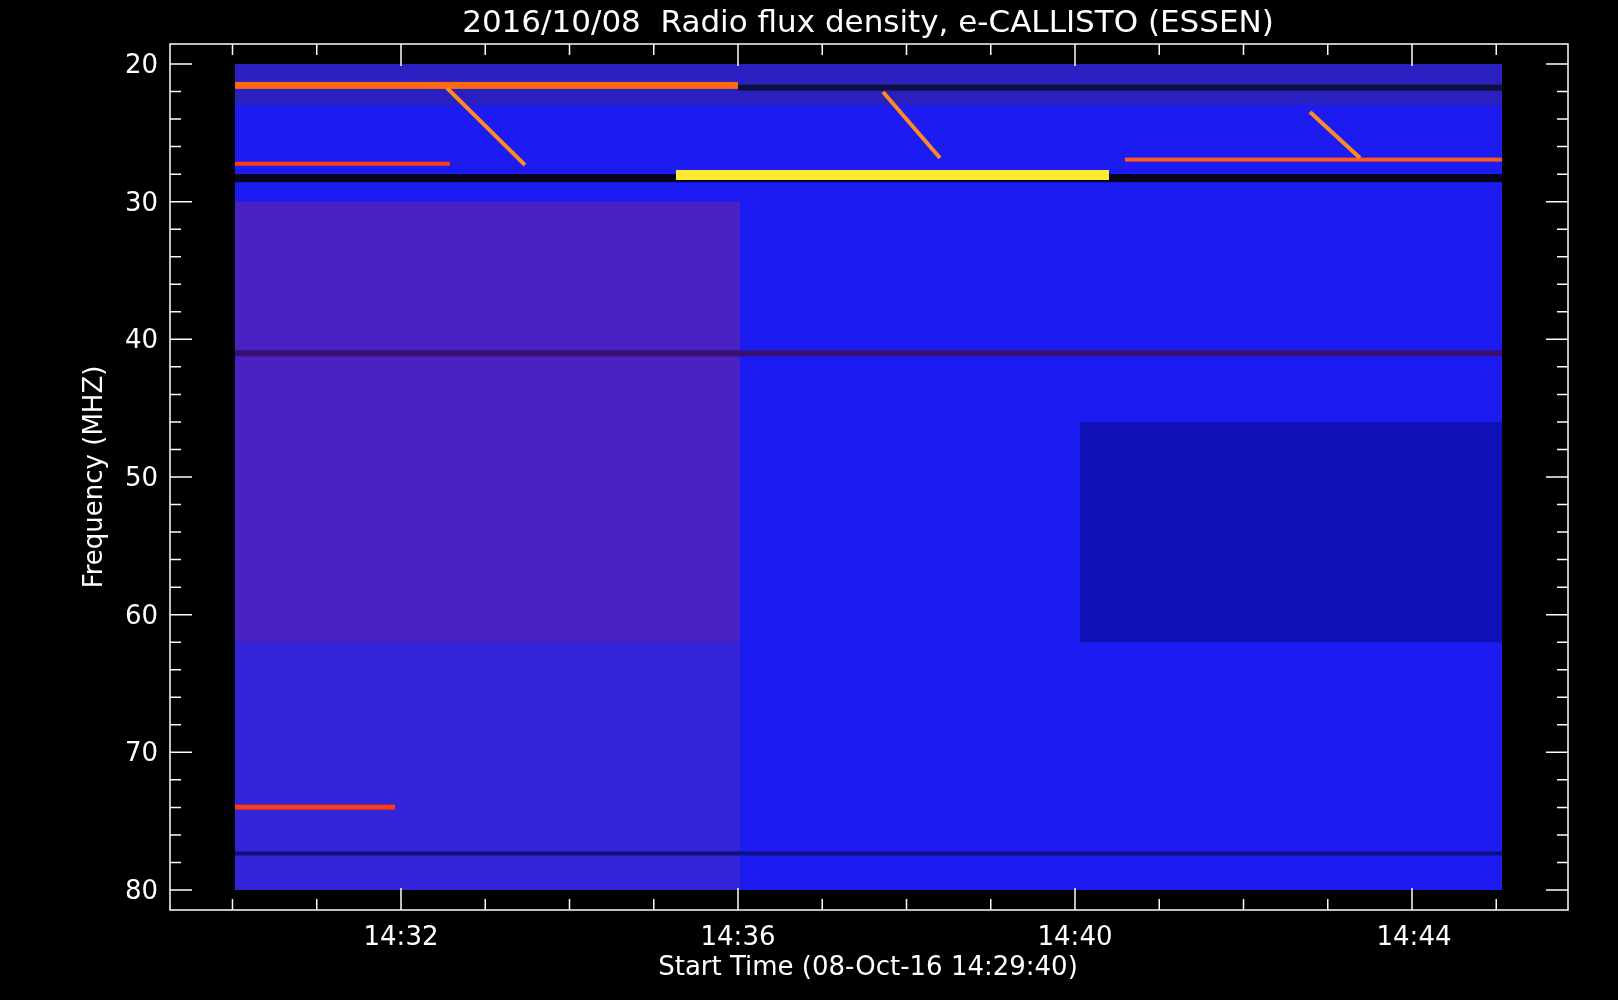 The height and width of the screenshot is (1000, 1618). Describe the element at coordinates (141, 752) in the screenshot. I see `y-tick-label: 70` at that location.